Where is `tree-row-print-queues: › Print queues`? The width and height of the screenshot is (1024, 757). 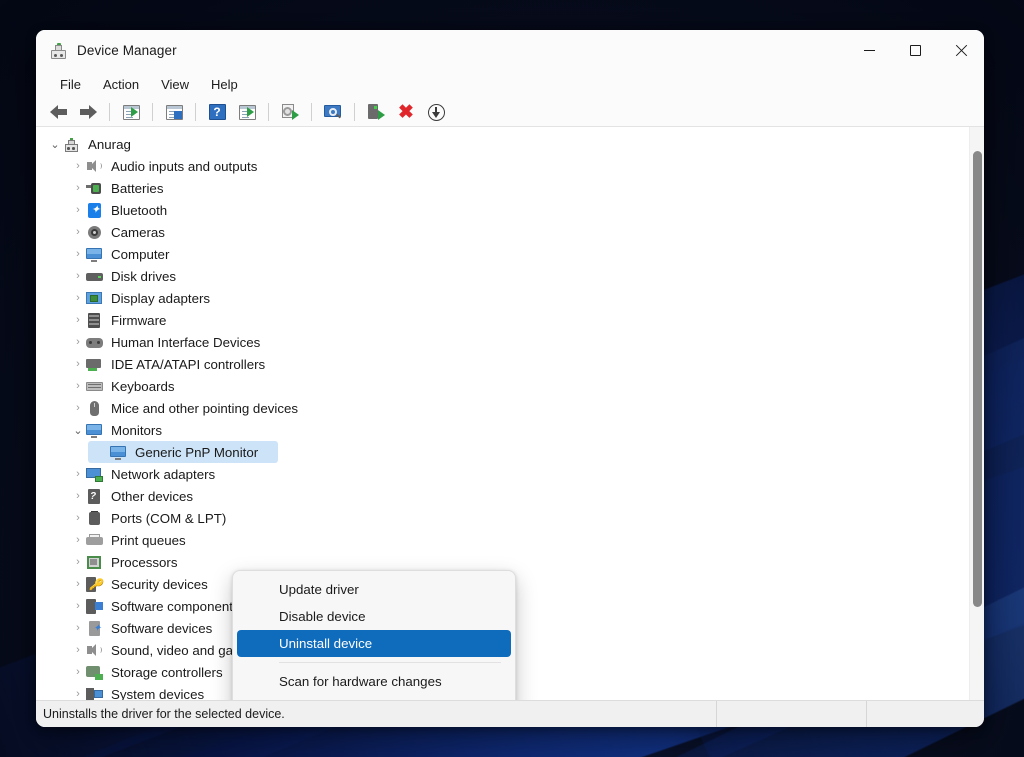
tree-row-print-queues: › Print queues is located at coordinates (502, 540).